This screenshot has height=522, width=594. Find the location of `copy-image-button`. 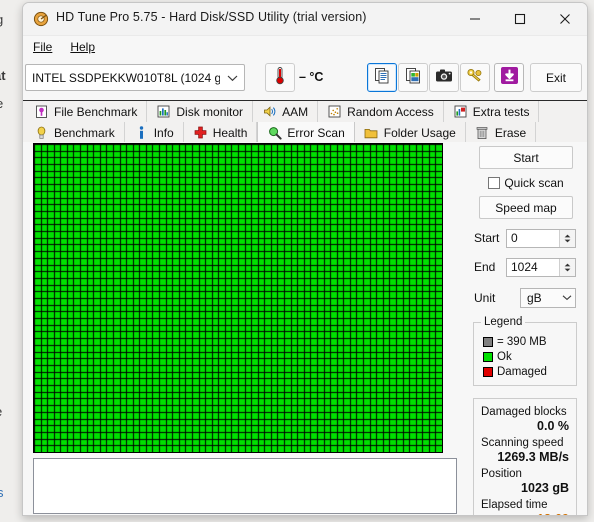

copy-image-button is located at coordinates (413, 77).